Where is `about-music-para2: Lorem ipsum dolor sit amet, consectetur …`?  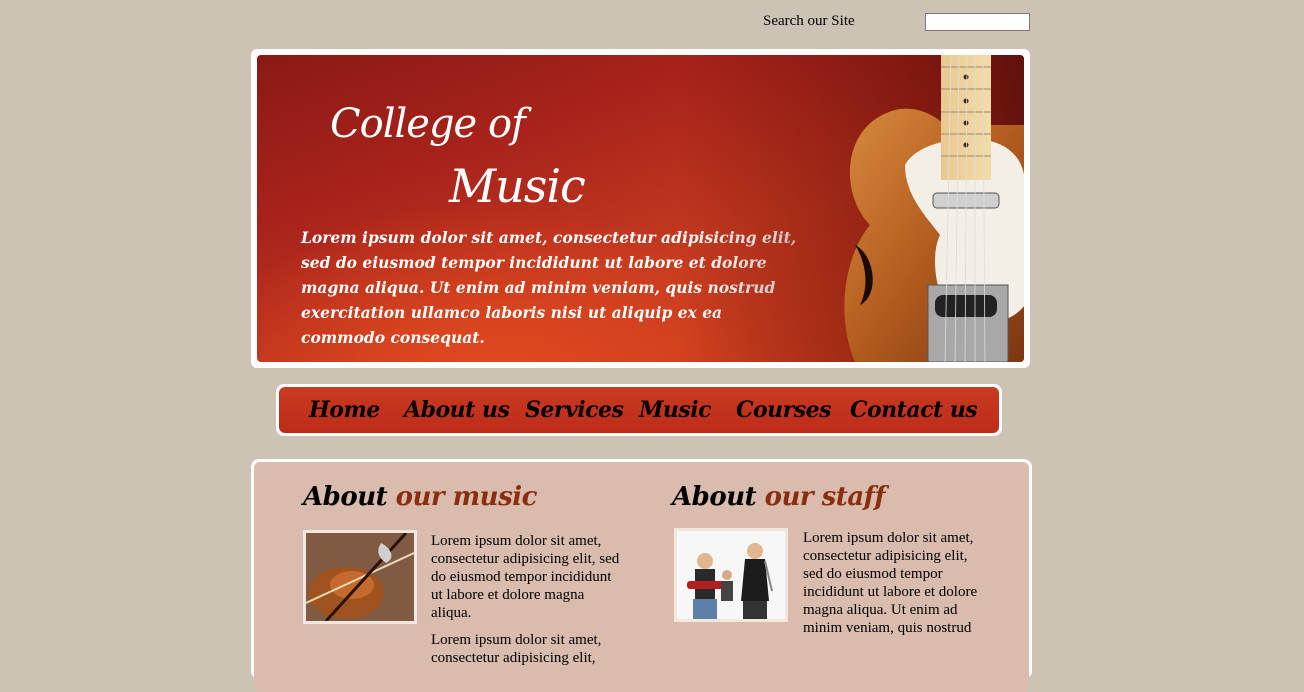
about-music-para2: Lorem ipsum dolor sit amet, consectetur … is located at coordinates (516, 649).